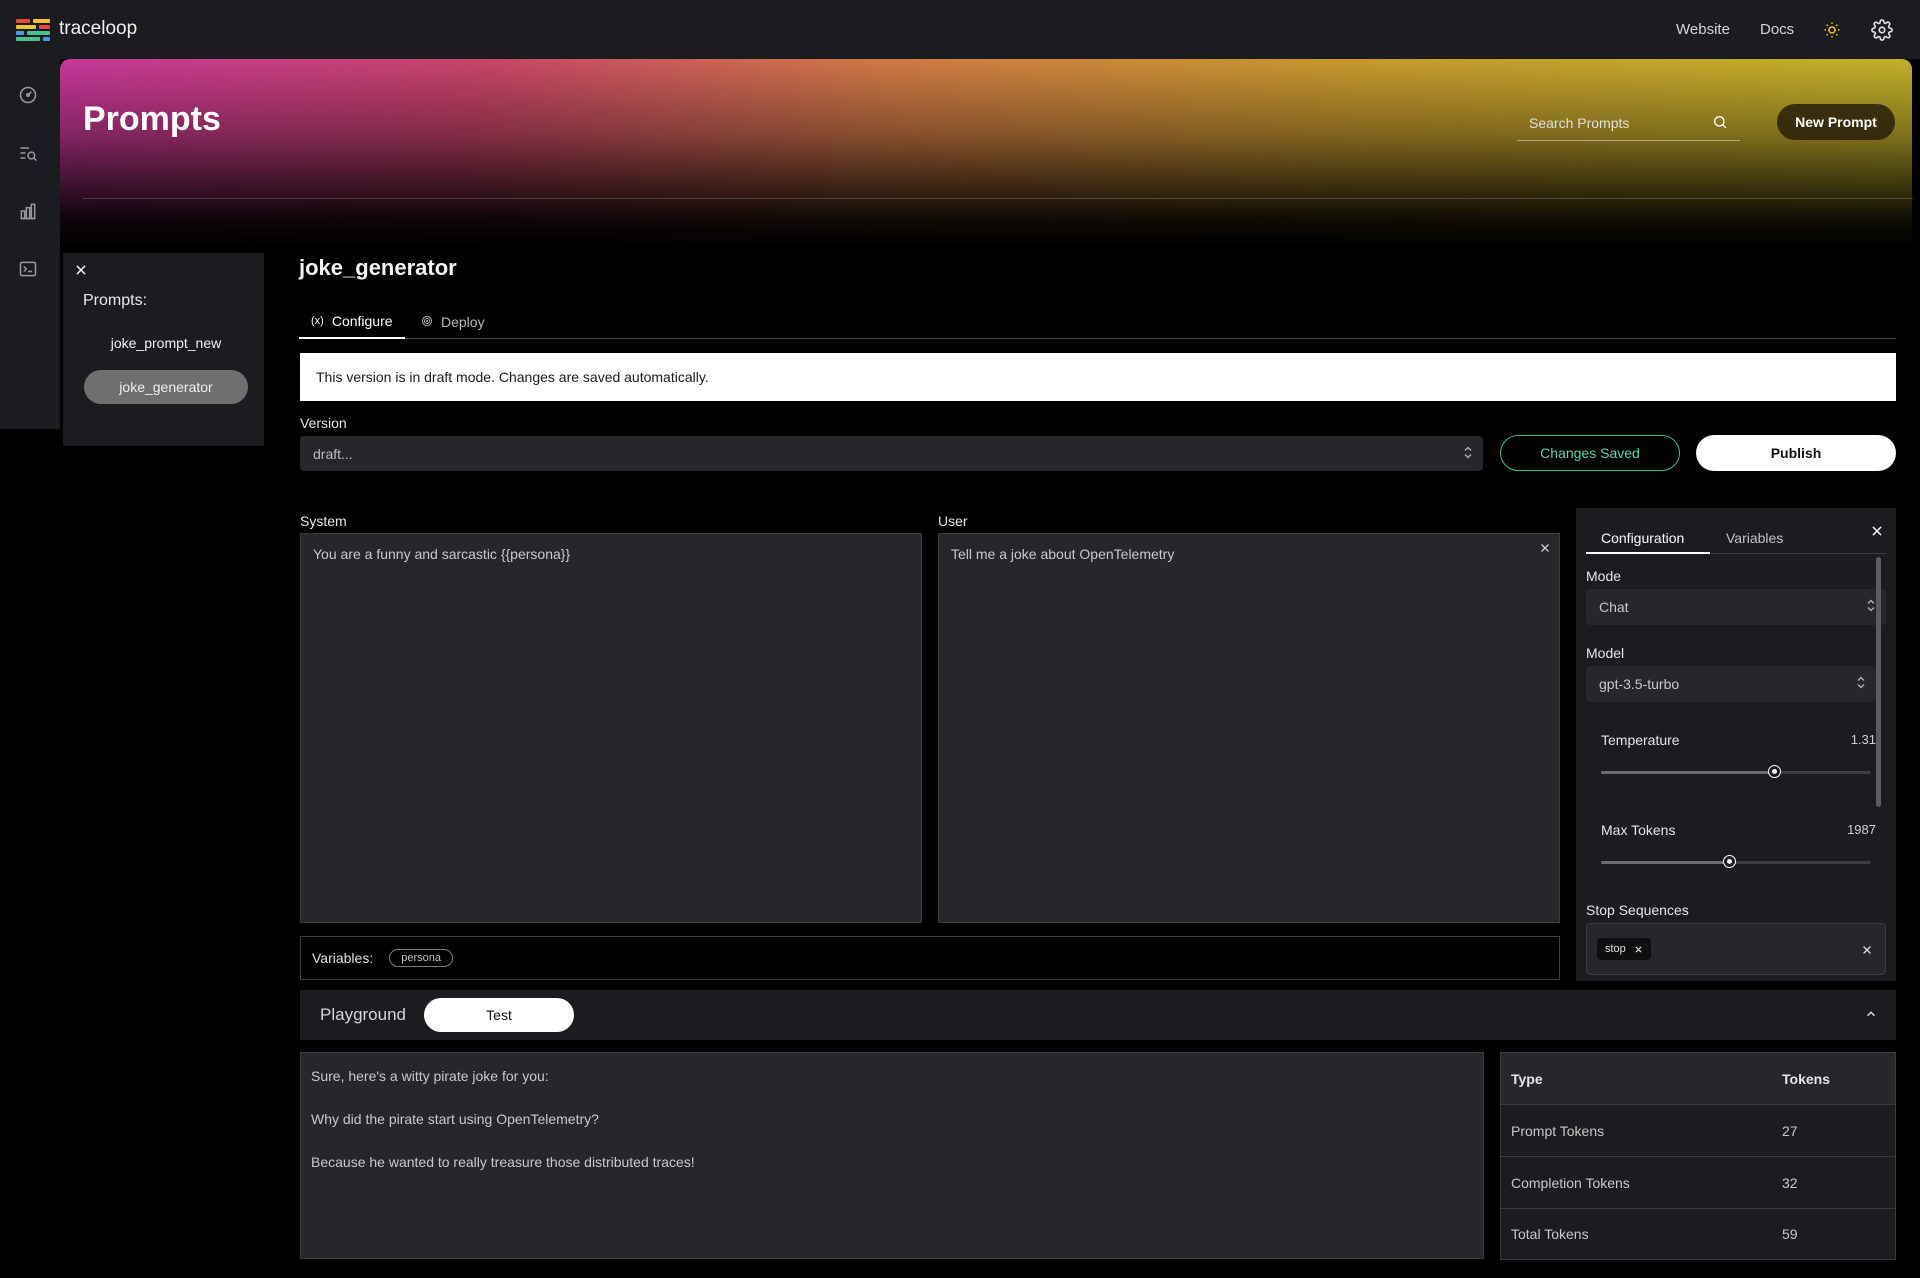 The image size is (1920, 1278). I want to click on tab-configure: (x) Configure, so click(352, 322).